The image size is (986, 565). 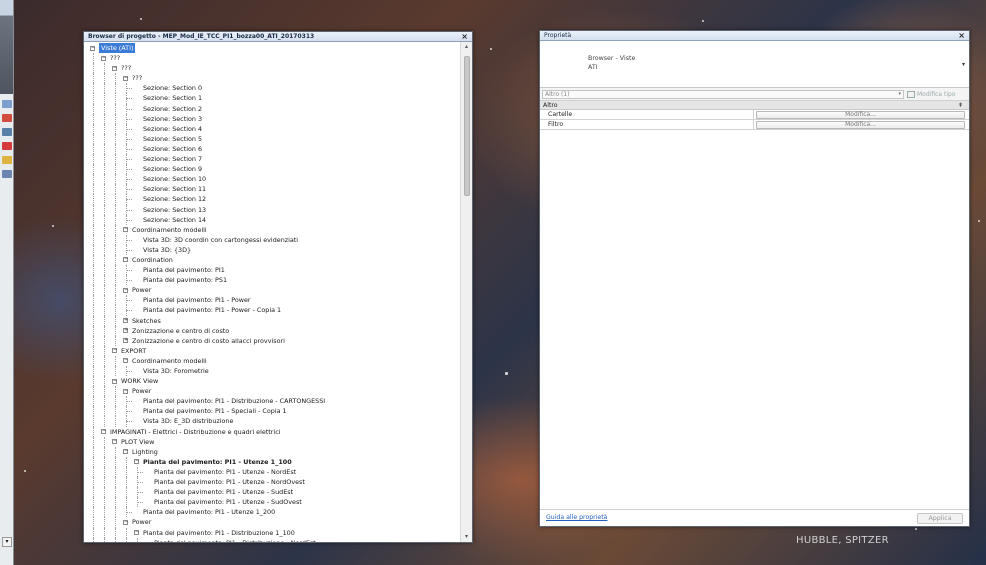 I want to click on tree-item: Pianta del pavimento: PI1 - Utenze 1_200, so click(x=272, y=512).